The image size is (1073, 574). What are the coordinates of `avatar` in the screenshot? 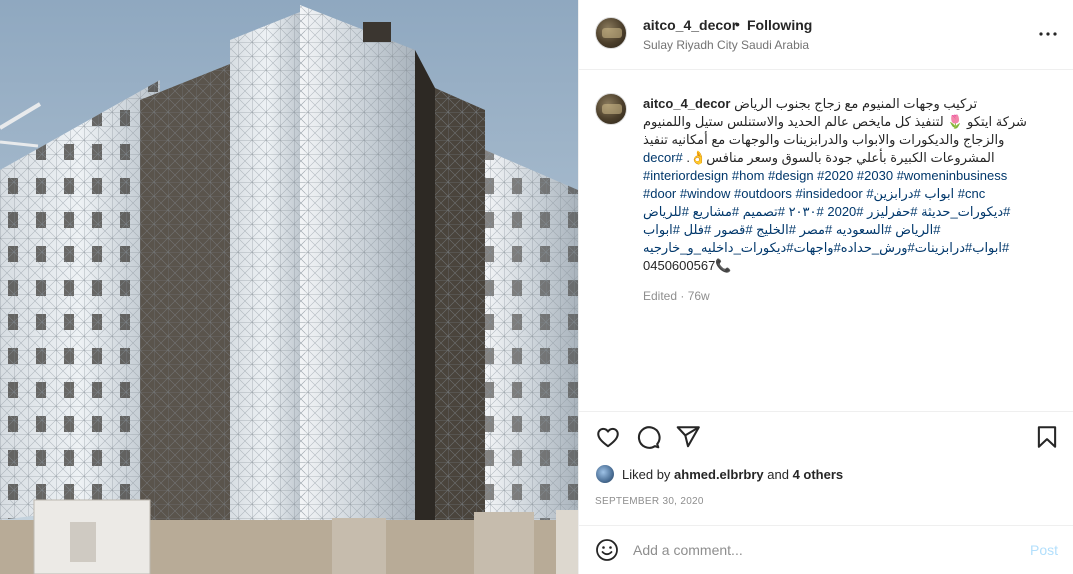 It's located at (611, 33).